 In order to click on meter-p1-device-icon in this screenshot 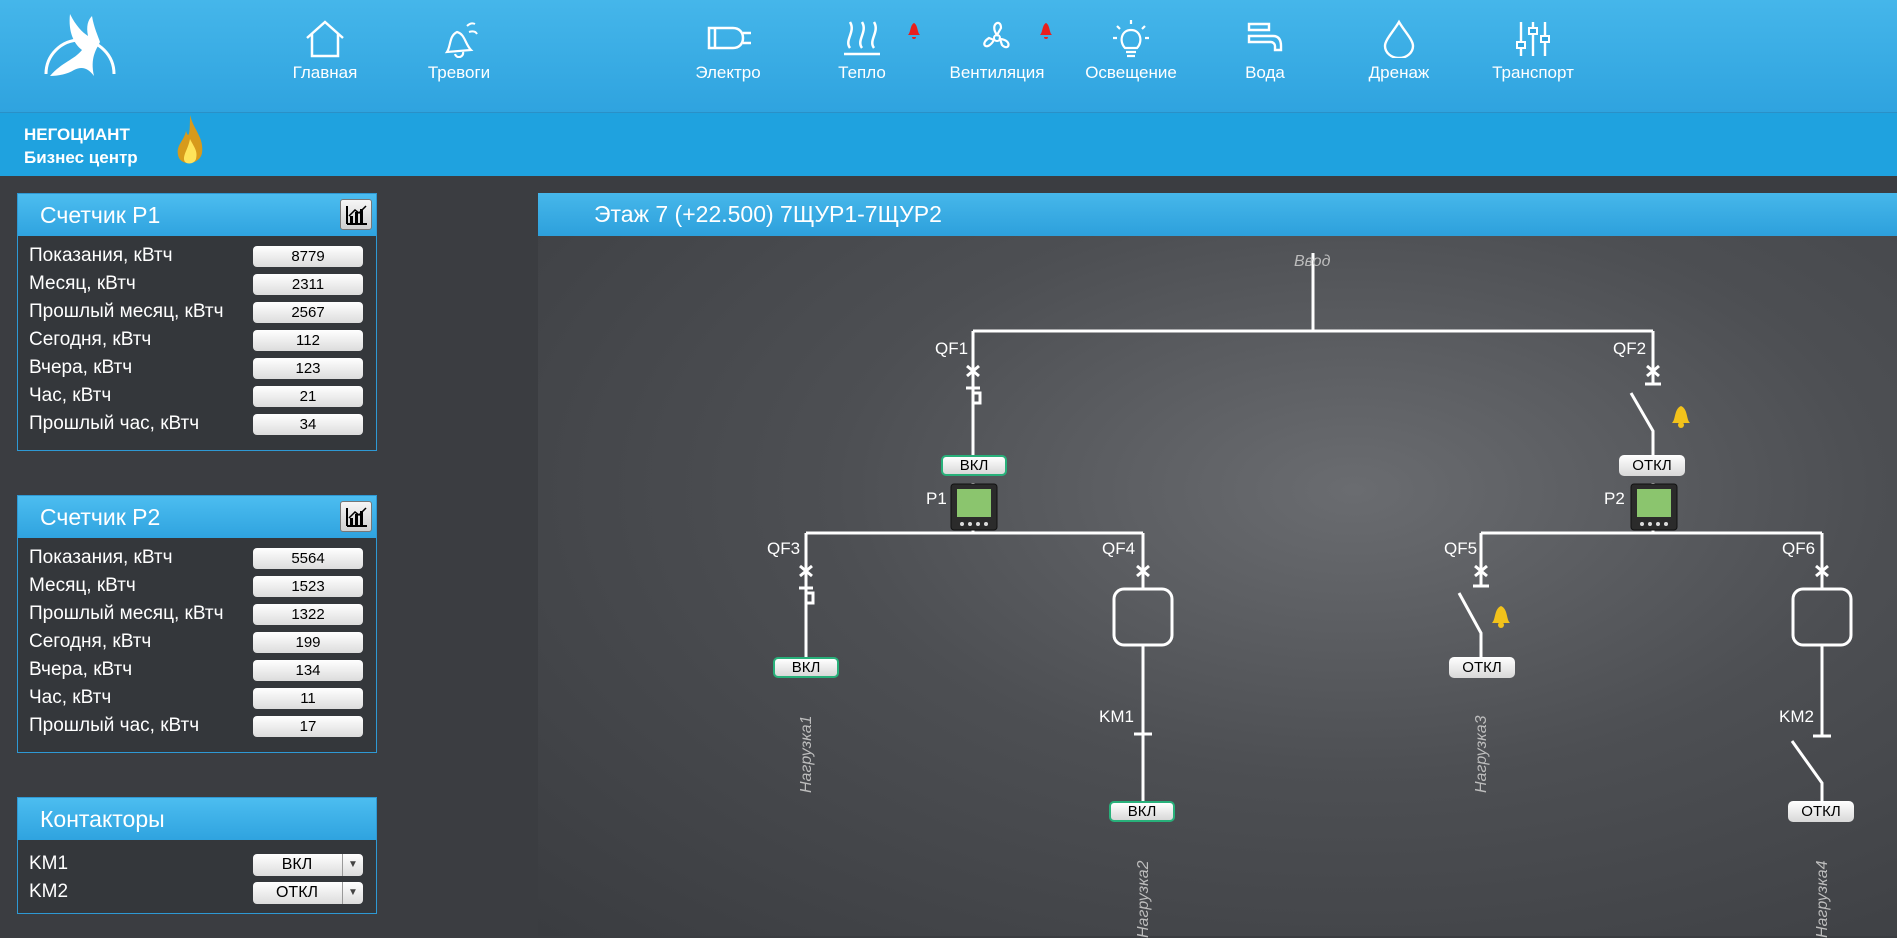, I will do `click(974, 507)`.